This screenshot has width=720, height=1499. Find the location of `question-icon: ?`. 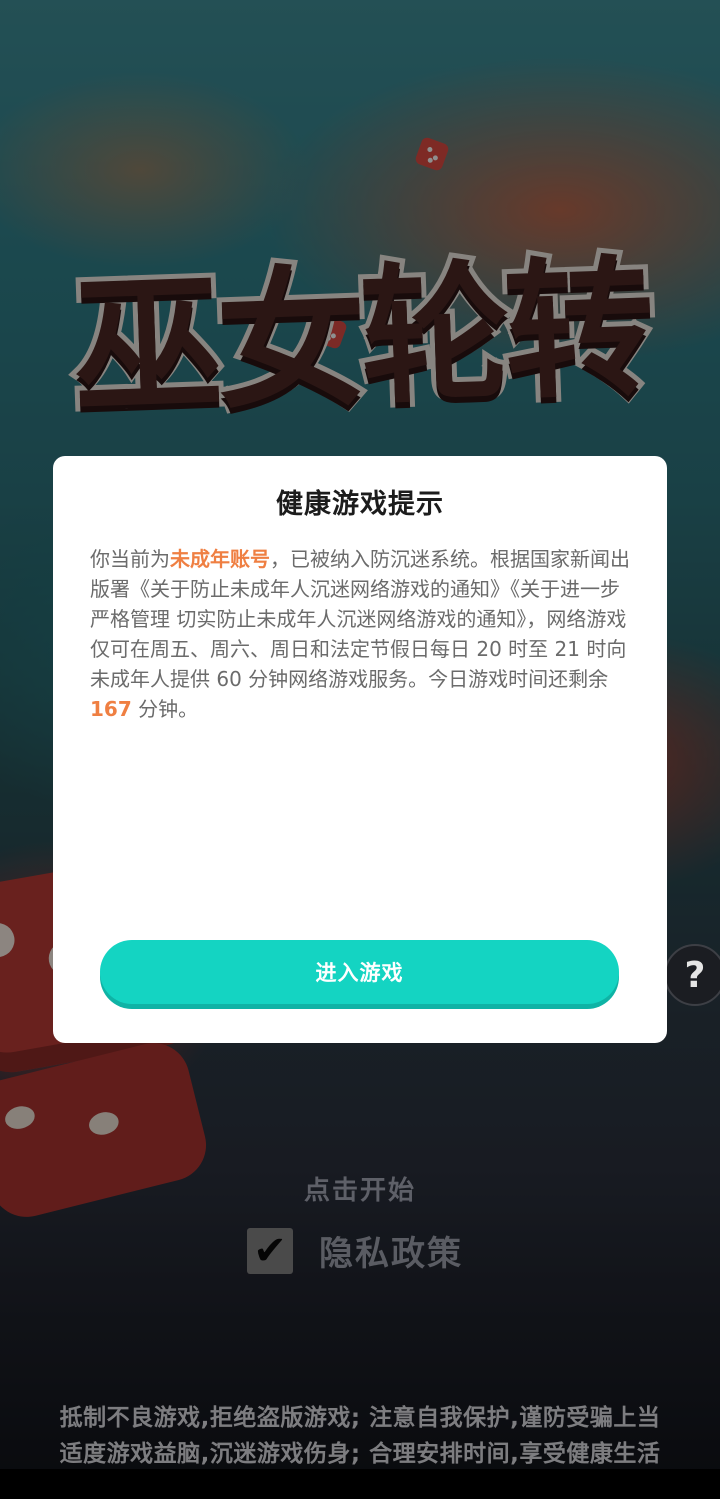

question-icon: ? is located at coordinates (695, 975).